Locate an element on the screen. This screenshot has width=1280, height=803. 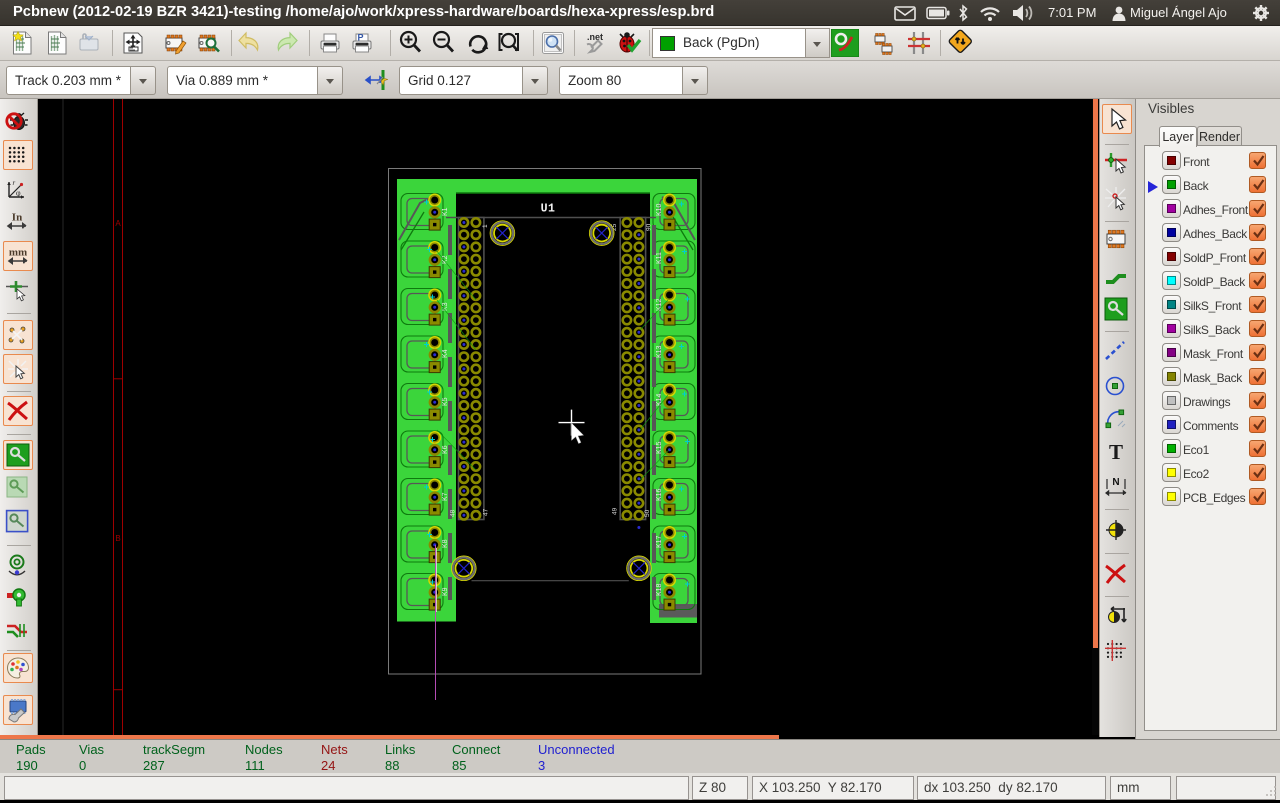
svg-text: K4 is located at coordinates (445, 353).